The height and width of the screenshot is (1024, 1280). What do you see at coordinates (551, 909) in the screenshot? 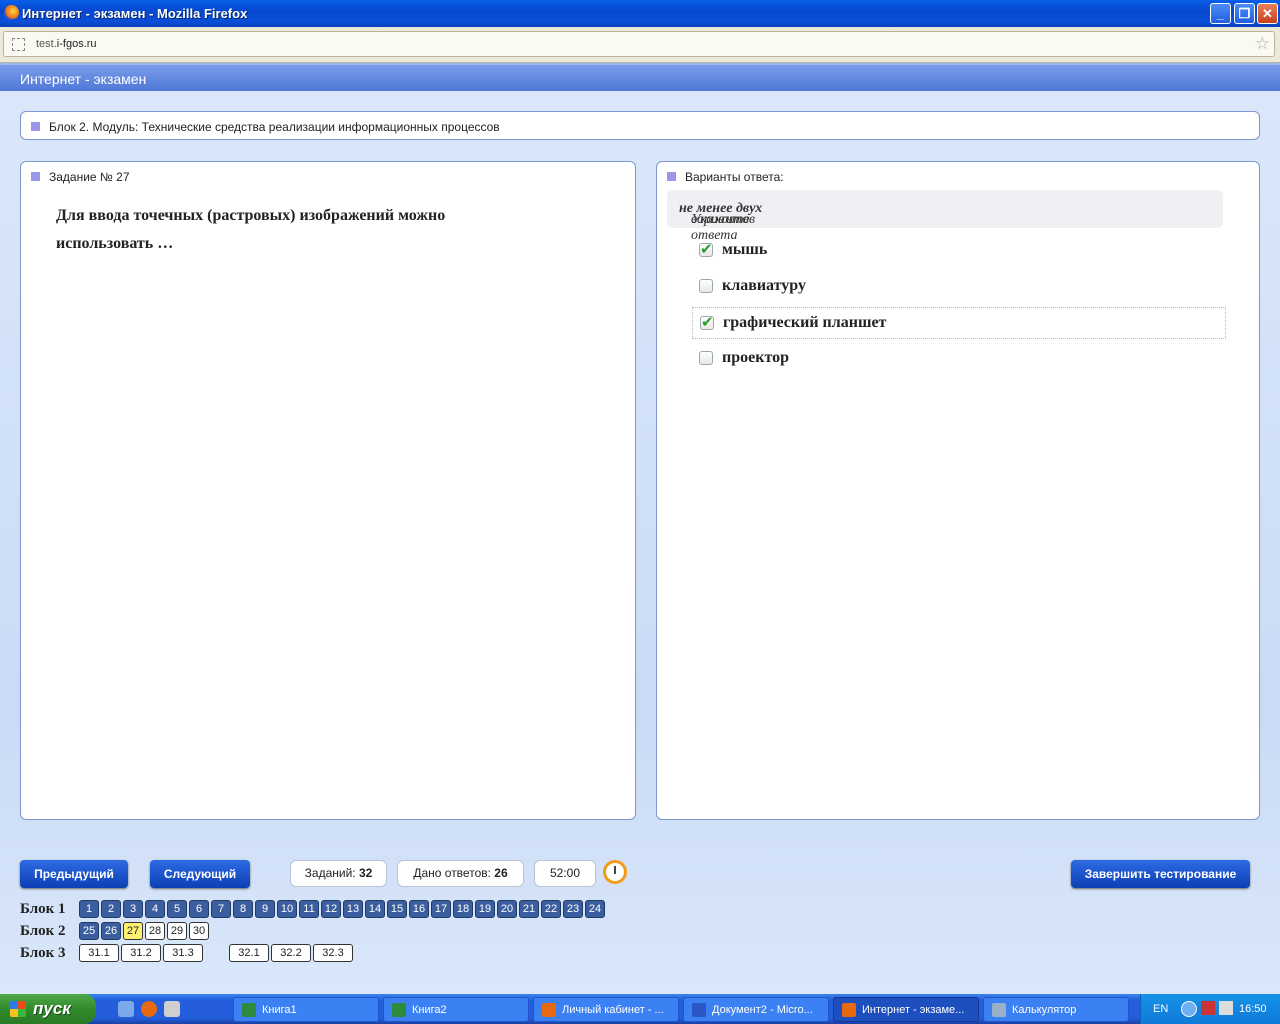
I see `question-nav-button: 22` at bounding box center [551, 909].